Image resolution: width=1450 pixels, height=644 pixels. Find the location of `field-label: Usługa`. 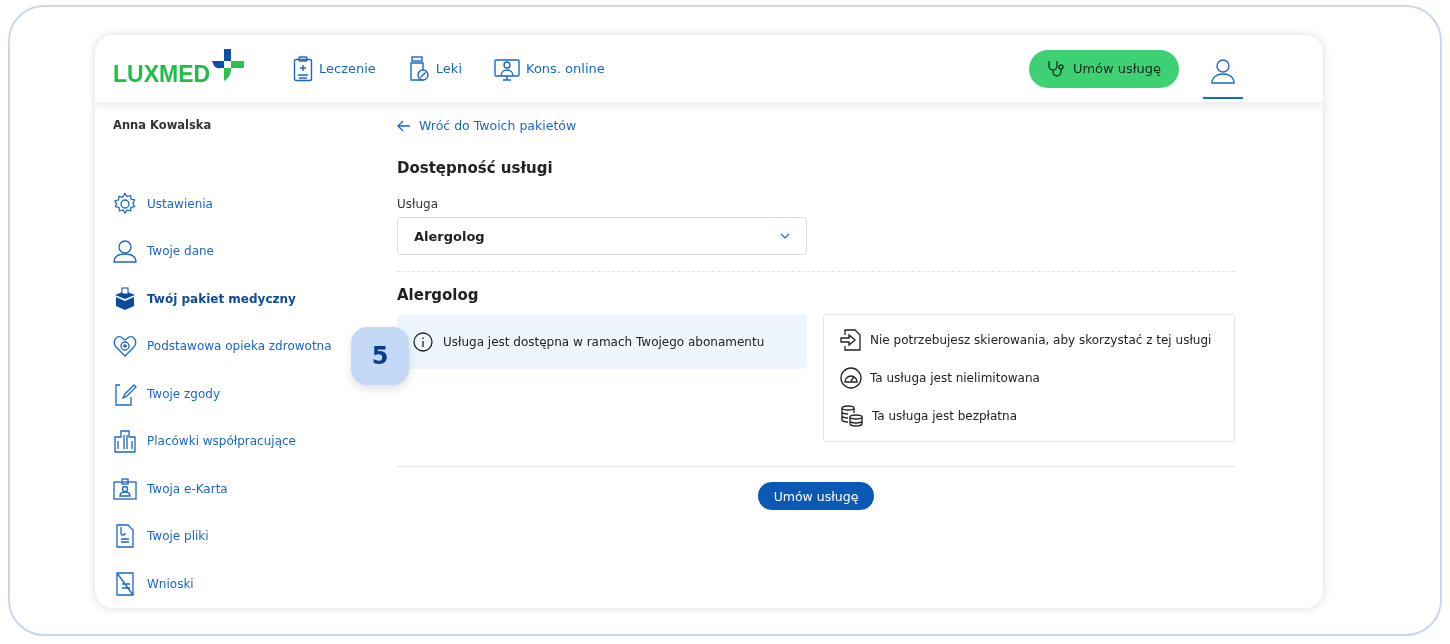

field-label: Usługa is located at coordinates (418, 204).